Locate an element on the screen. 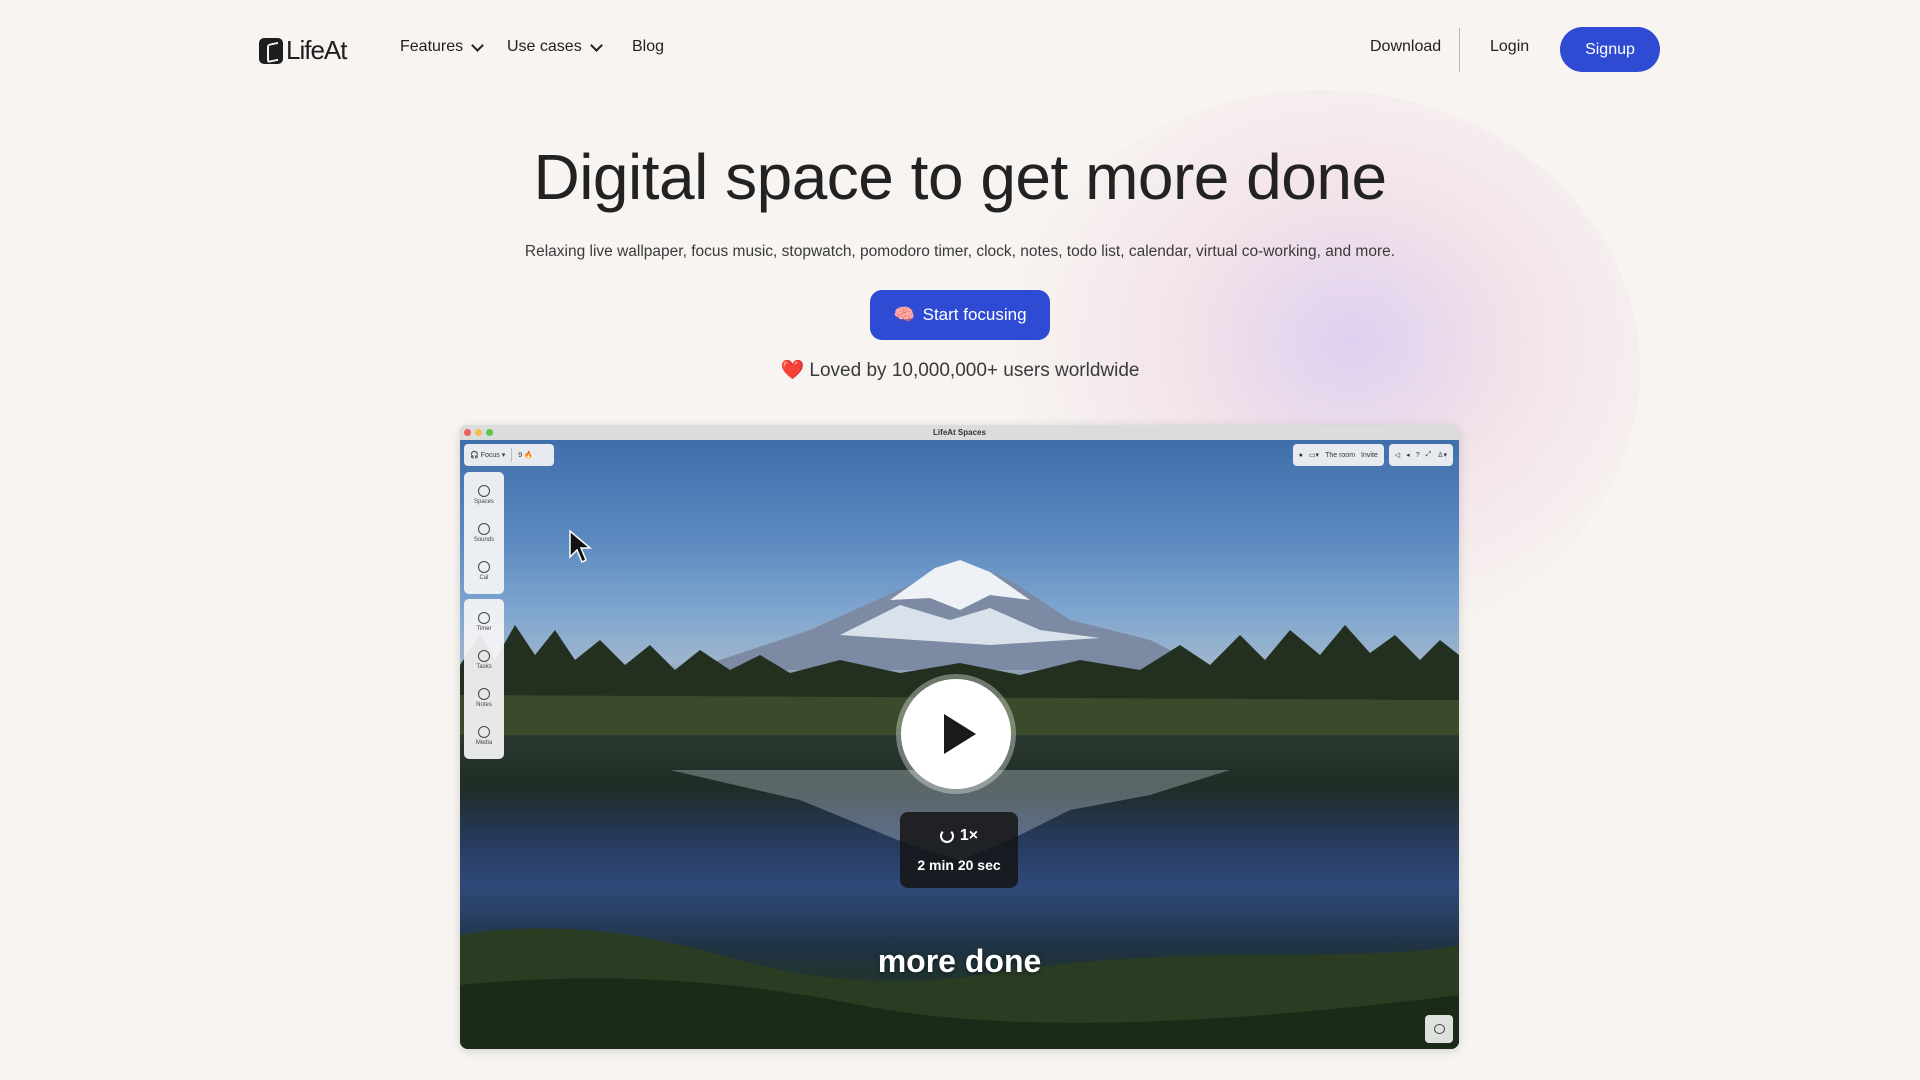  chevron-down-icon: ▾ is located at coordinates (503, 455).